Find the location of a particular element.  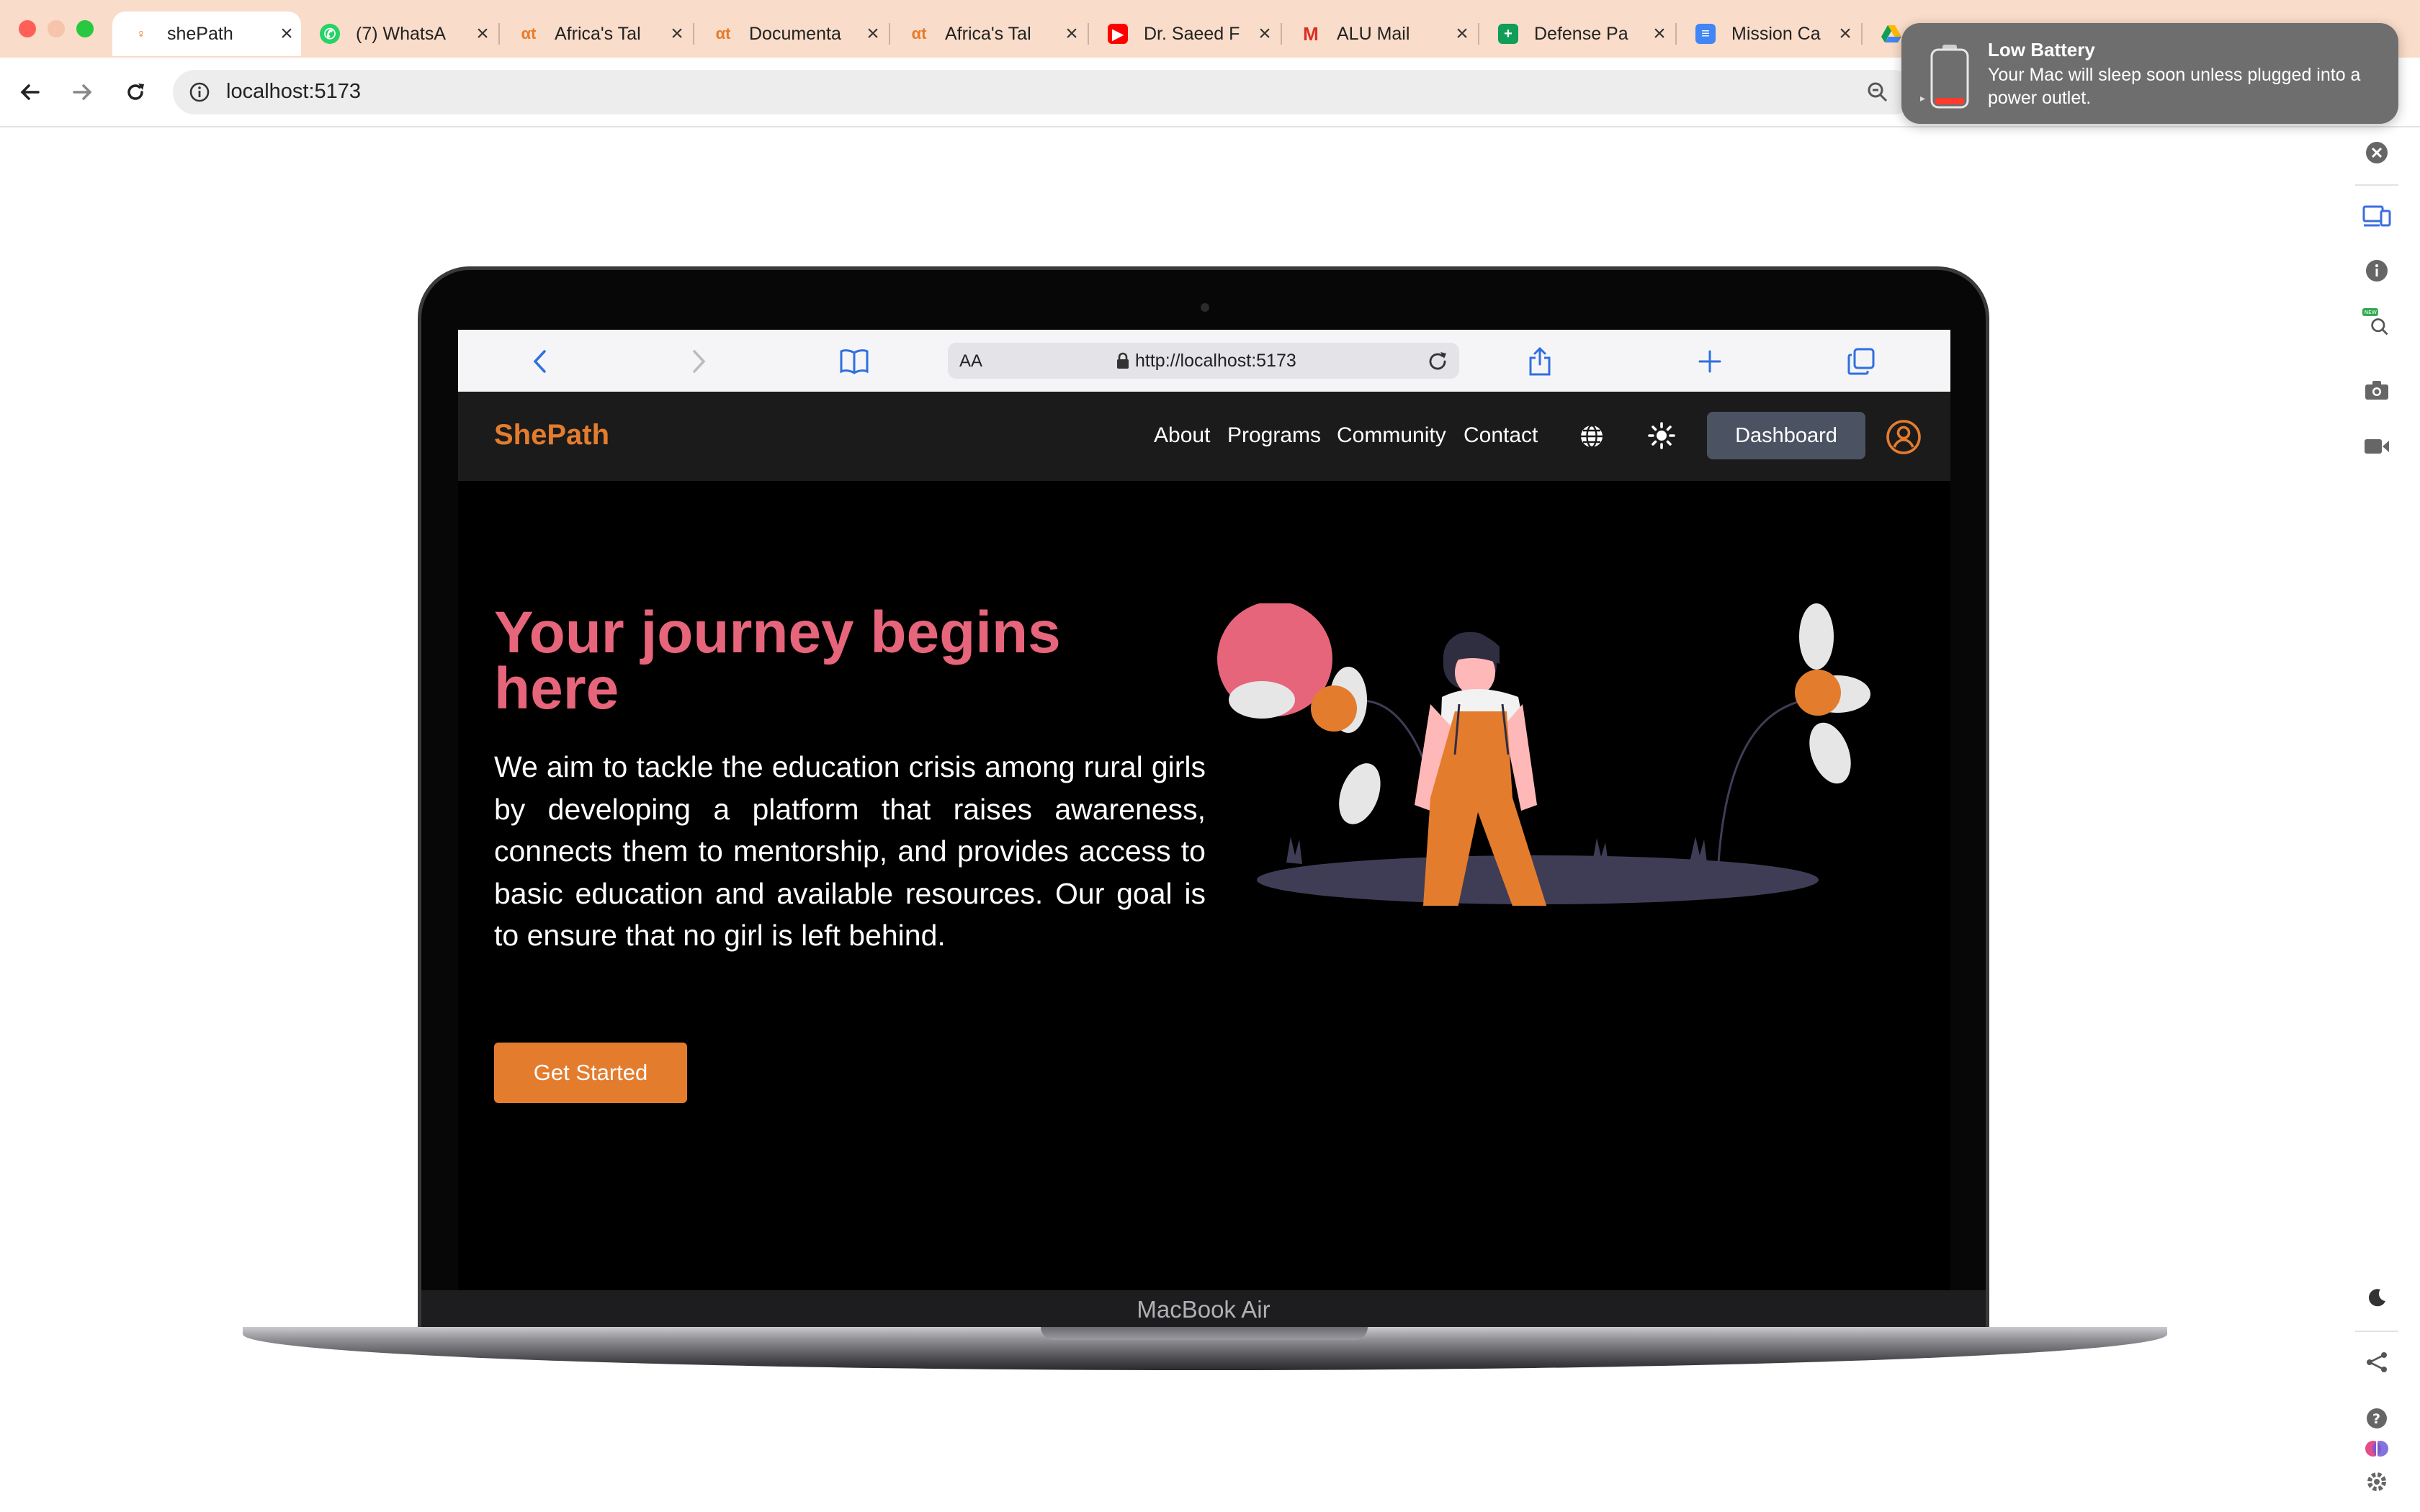

bookmarks-book-icon is located at coordinates (854, 361).